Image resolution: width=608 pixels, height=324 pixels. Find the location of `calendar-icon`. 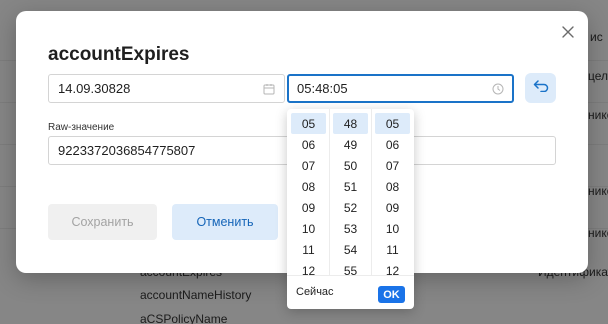

calendar-icon is located at coordinates (269, 89).